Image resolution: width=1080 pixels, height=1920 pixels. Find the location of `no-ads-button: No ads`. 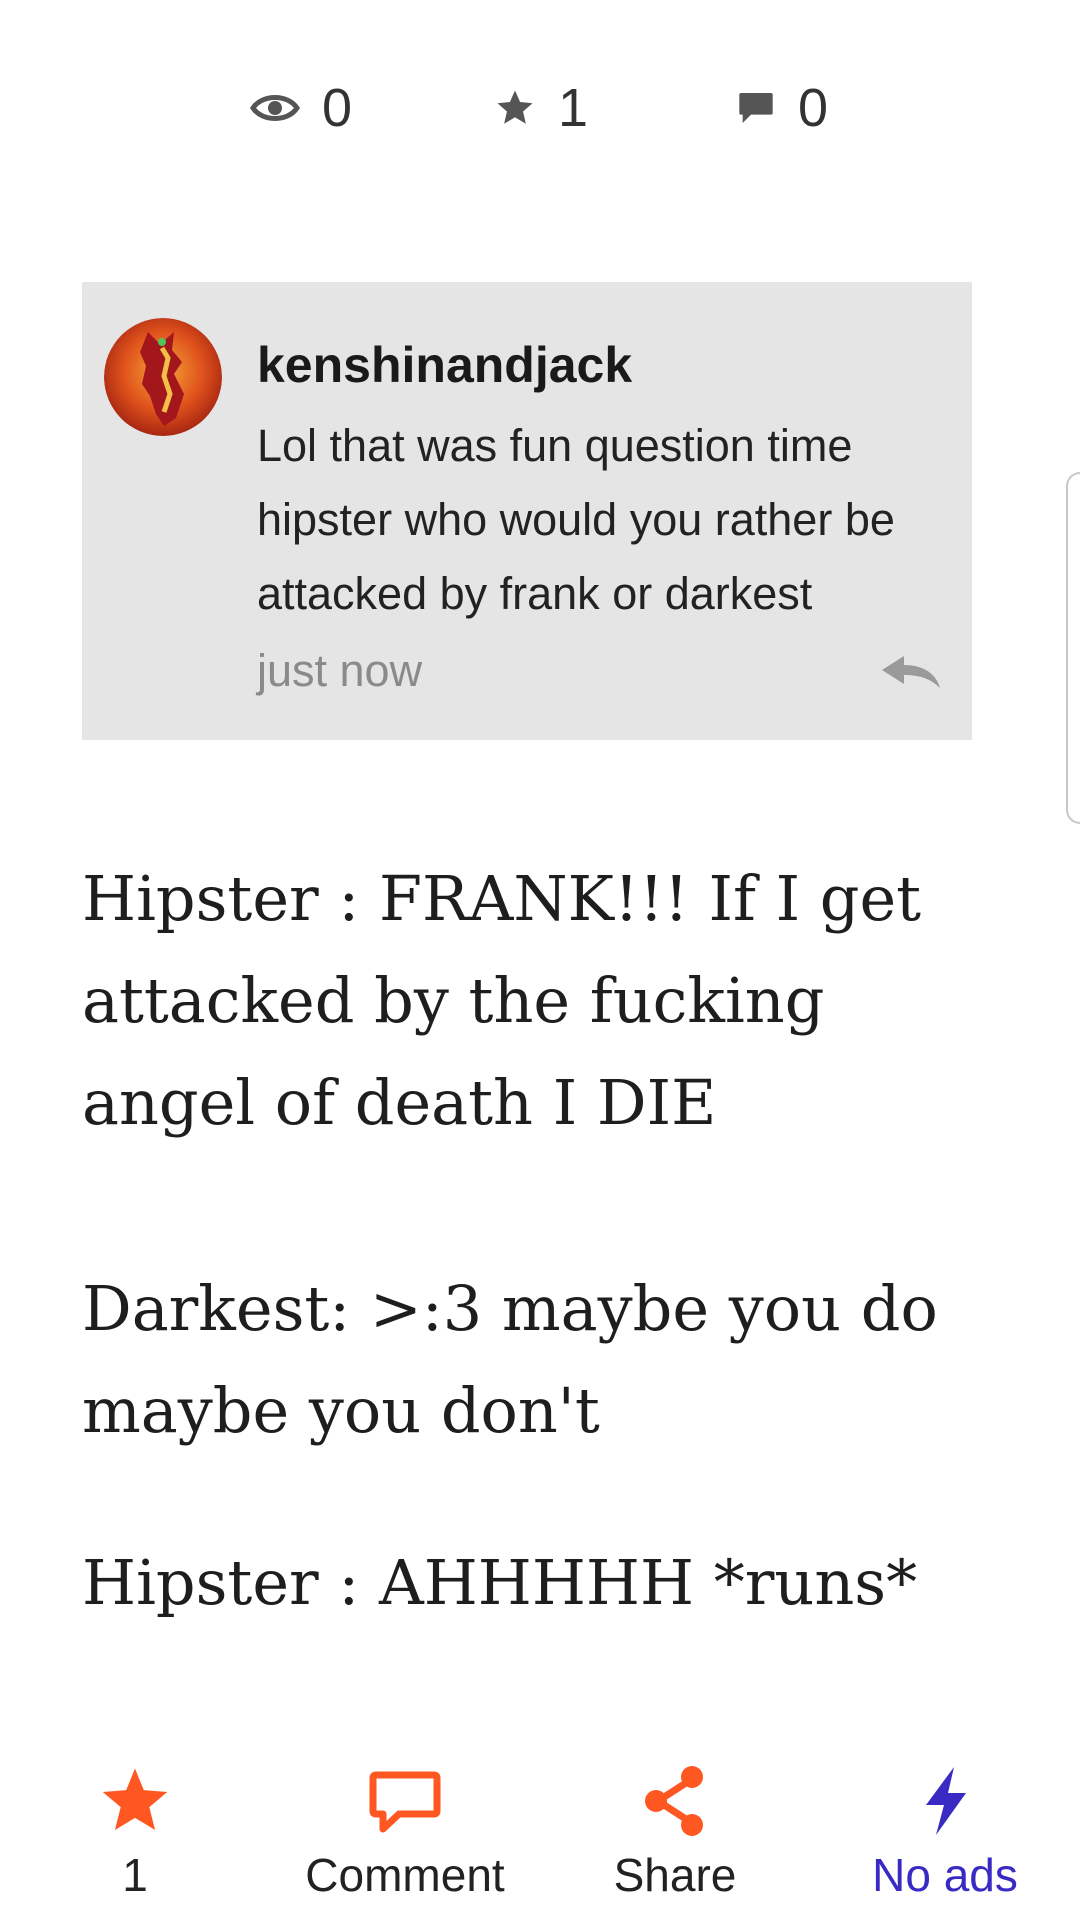

no-ads-button: No ads is located at coordinates (945, 1835).